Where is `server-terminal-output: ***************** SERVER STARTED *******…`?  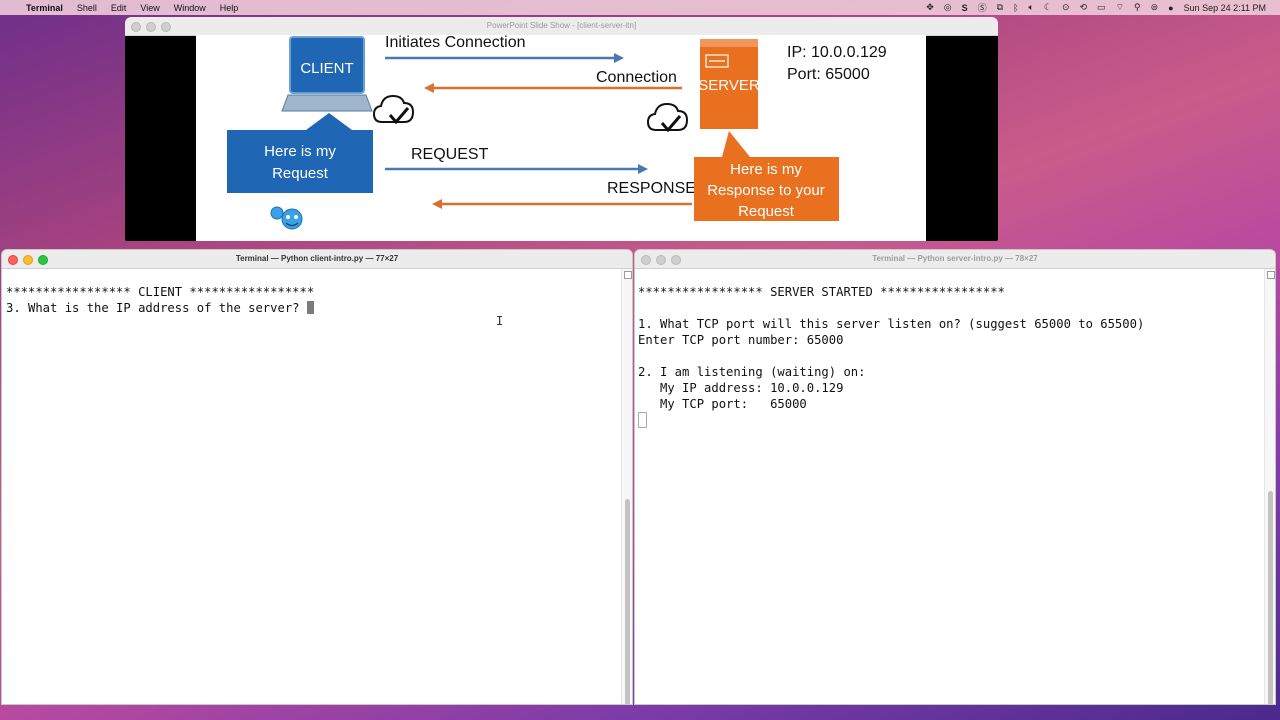 server-terminal-output: ***************** SERVER STARTED *******… is located at coordinates (891, 348).